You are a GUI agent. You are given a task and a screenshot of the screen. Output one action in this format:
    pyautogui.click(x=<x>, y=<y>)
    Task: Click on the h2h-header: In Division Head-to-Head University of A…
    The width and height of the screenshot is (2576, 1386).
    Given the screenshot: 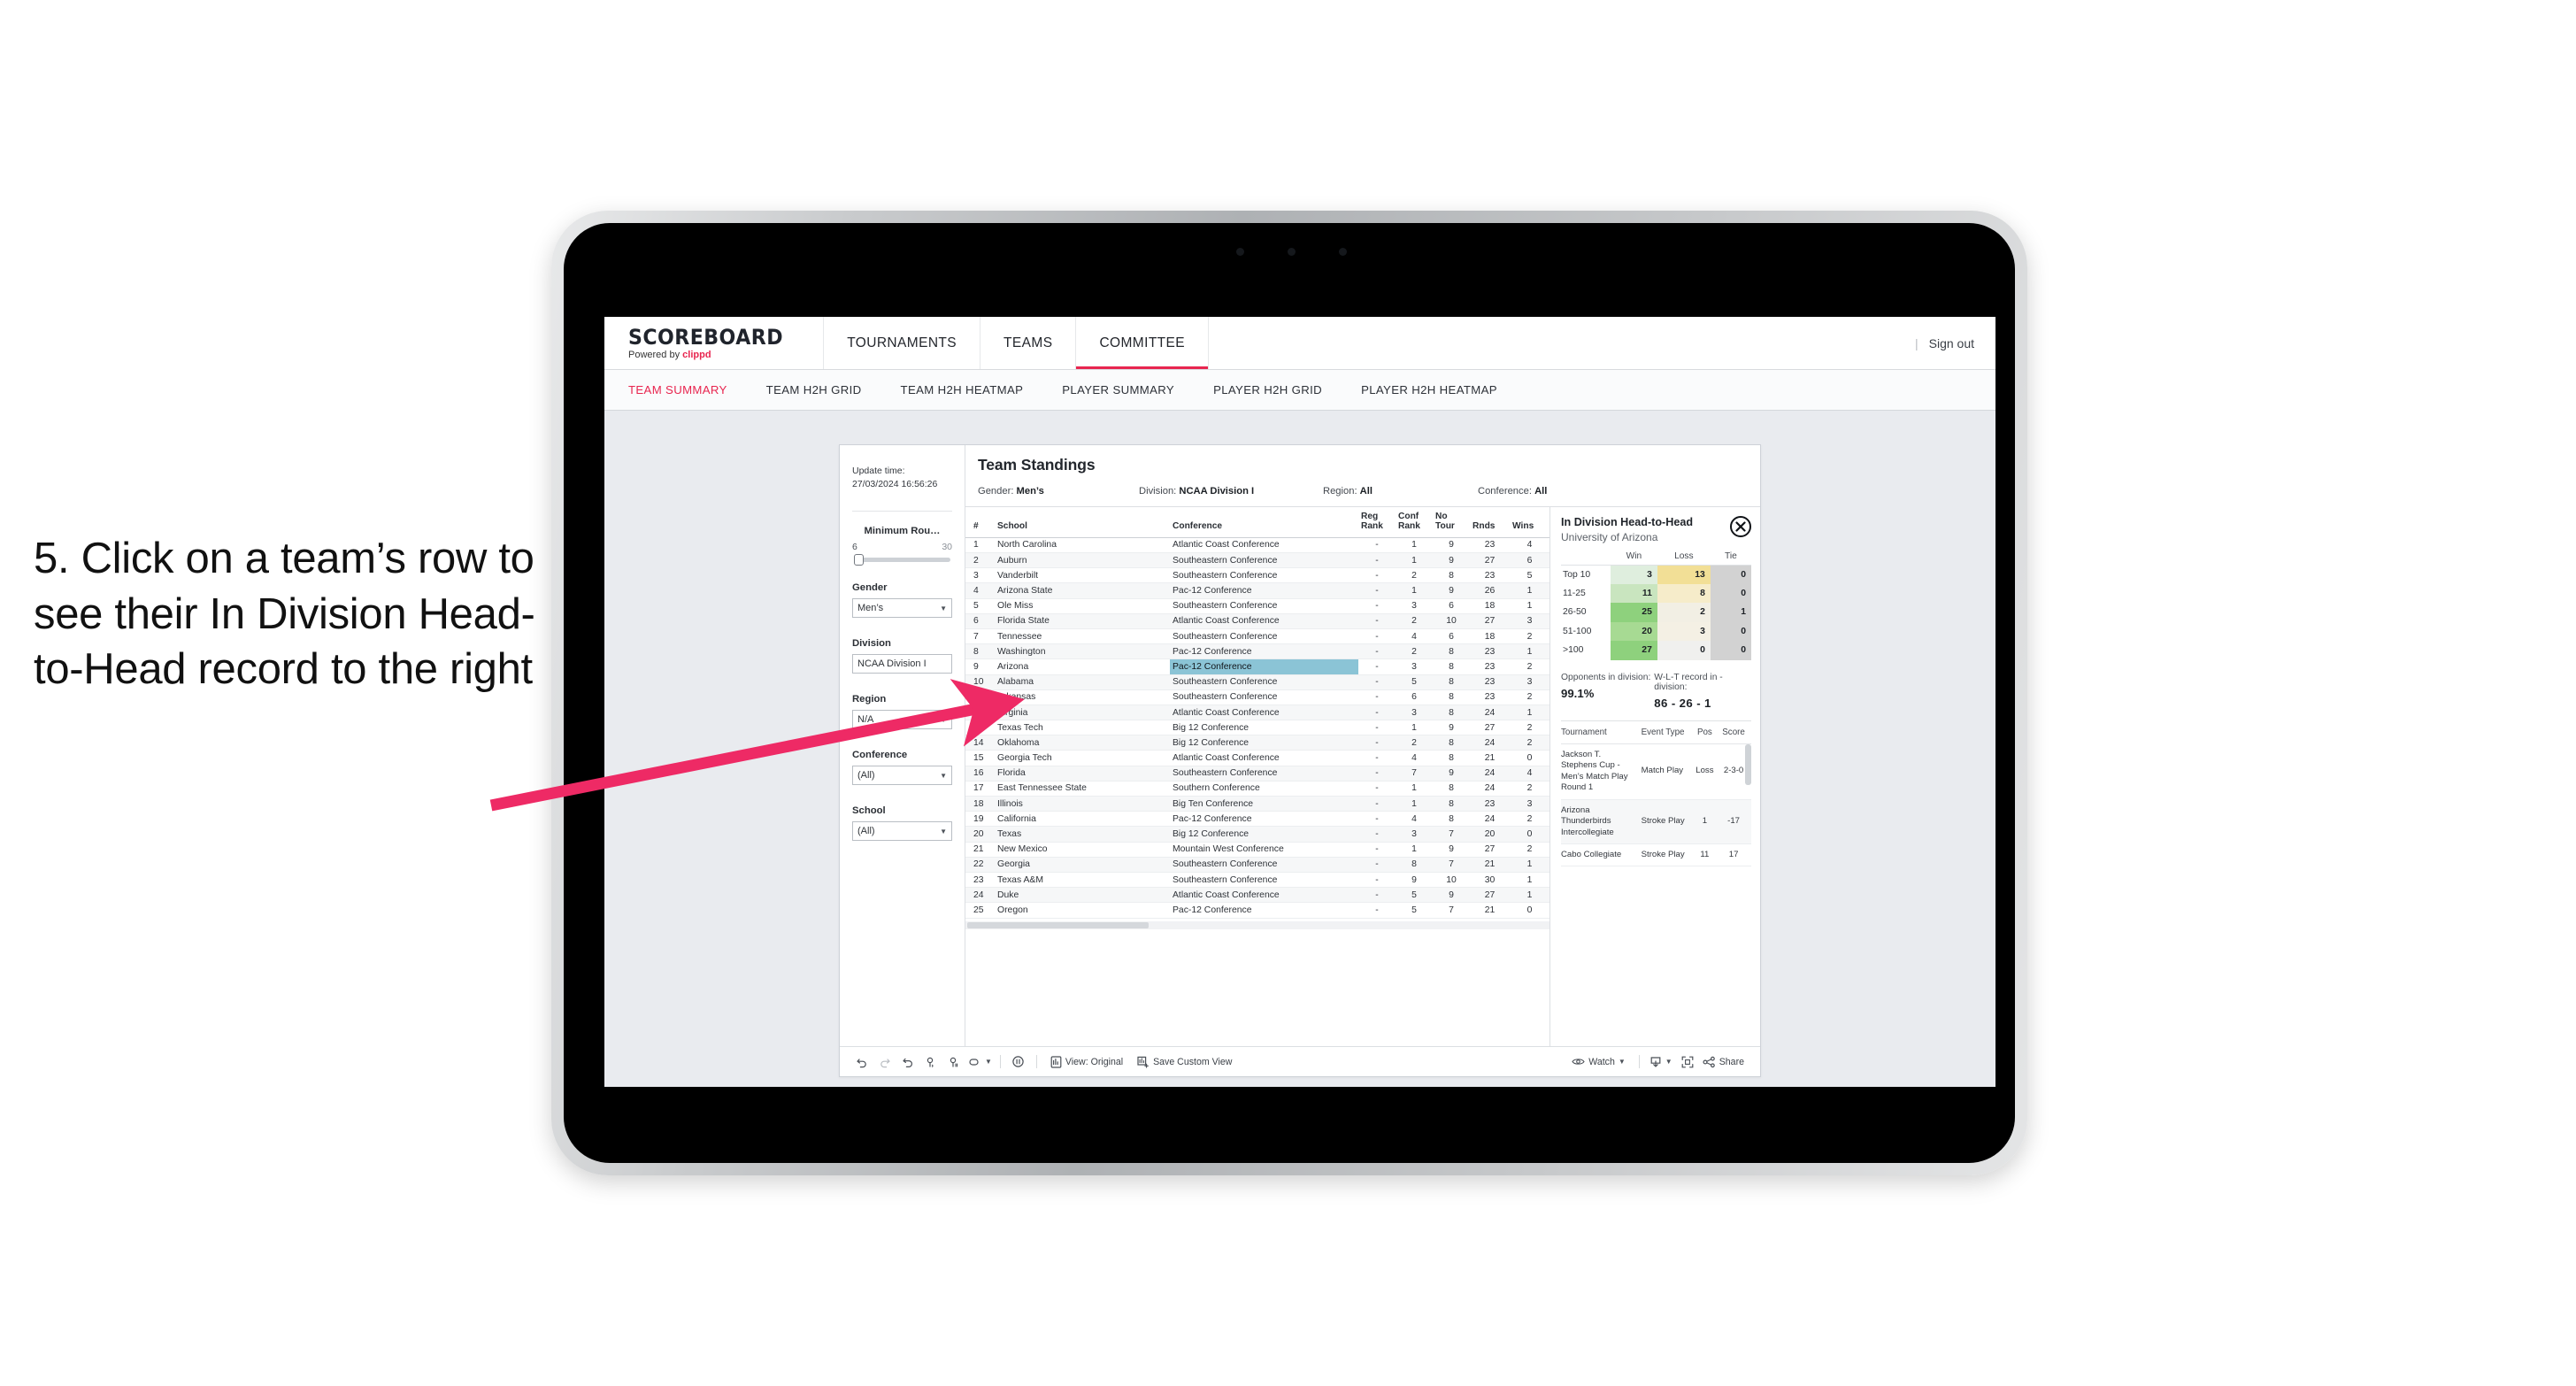 What is the action you would take?
    pyautogui.click(x=1656, y=529)
    